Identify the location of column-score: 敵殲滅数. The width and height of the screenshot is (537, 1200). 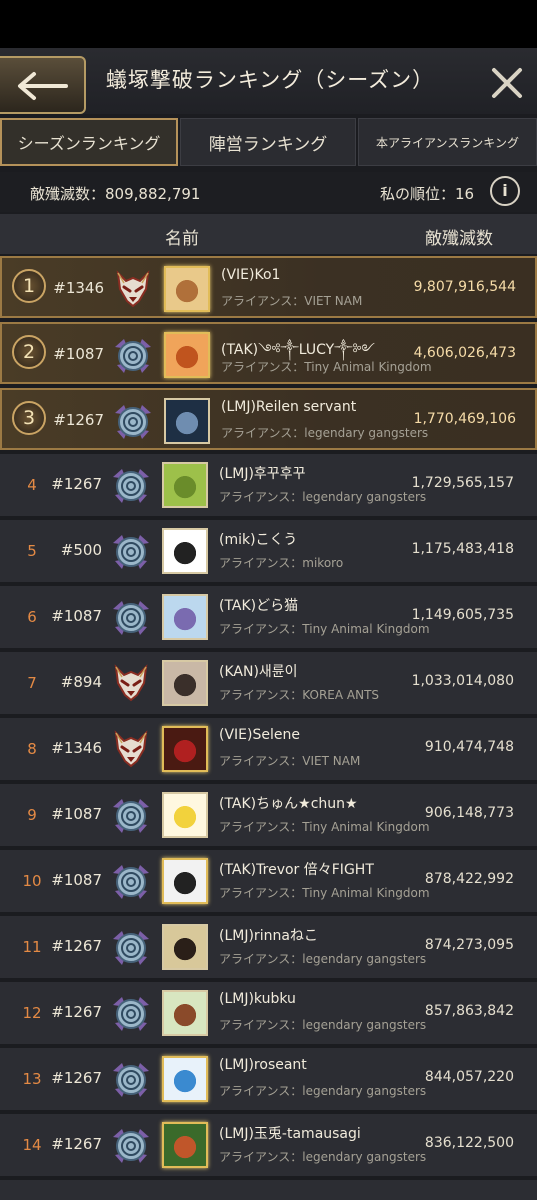
(459, 239).